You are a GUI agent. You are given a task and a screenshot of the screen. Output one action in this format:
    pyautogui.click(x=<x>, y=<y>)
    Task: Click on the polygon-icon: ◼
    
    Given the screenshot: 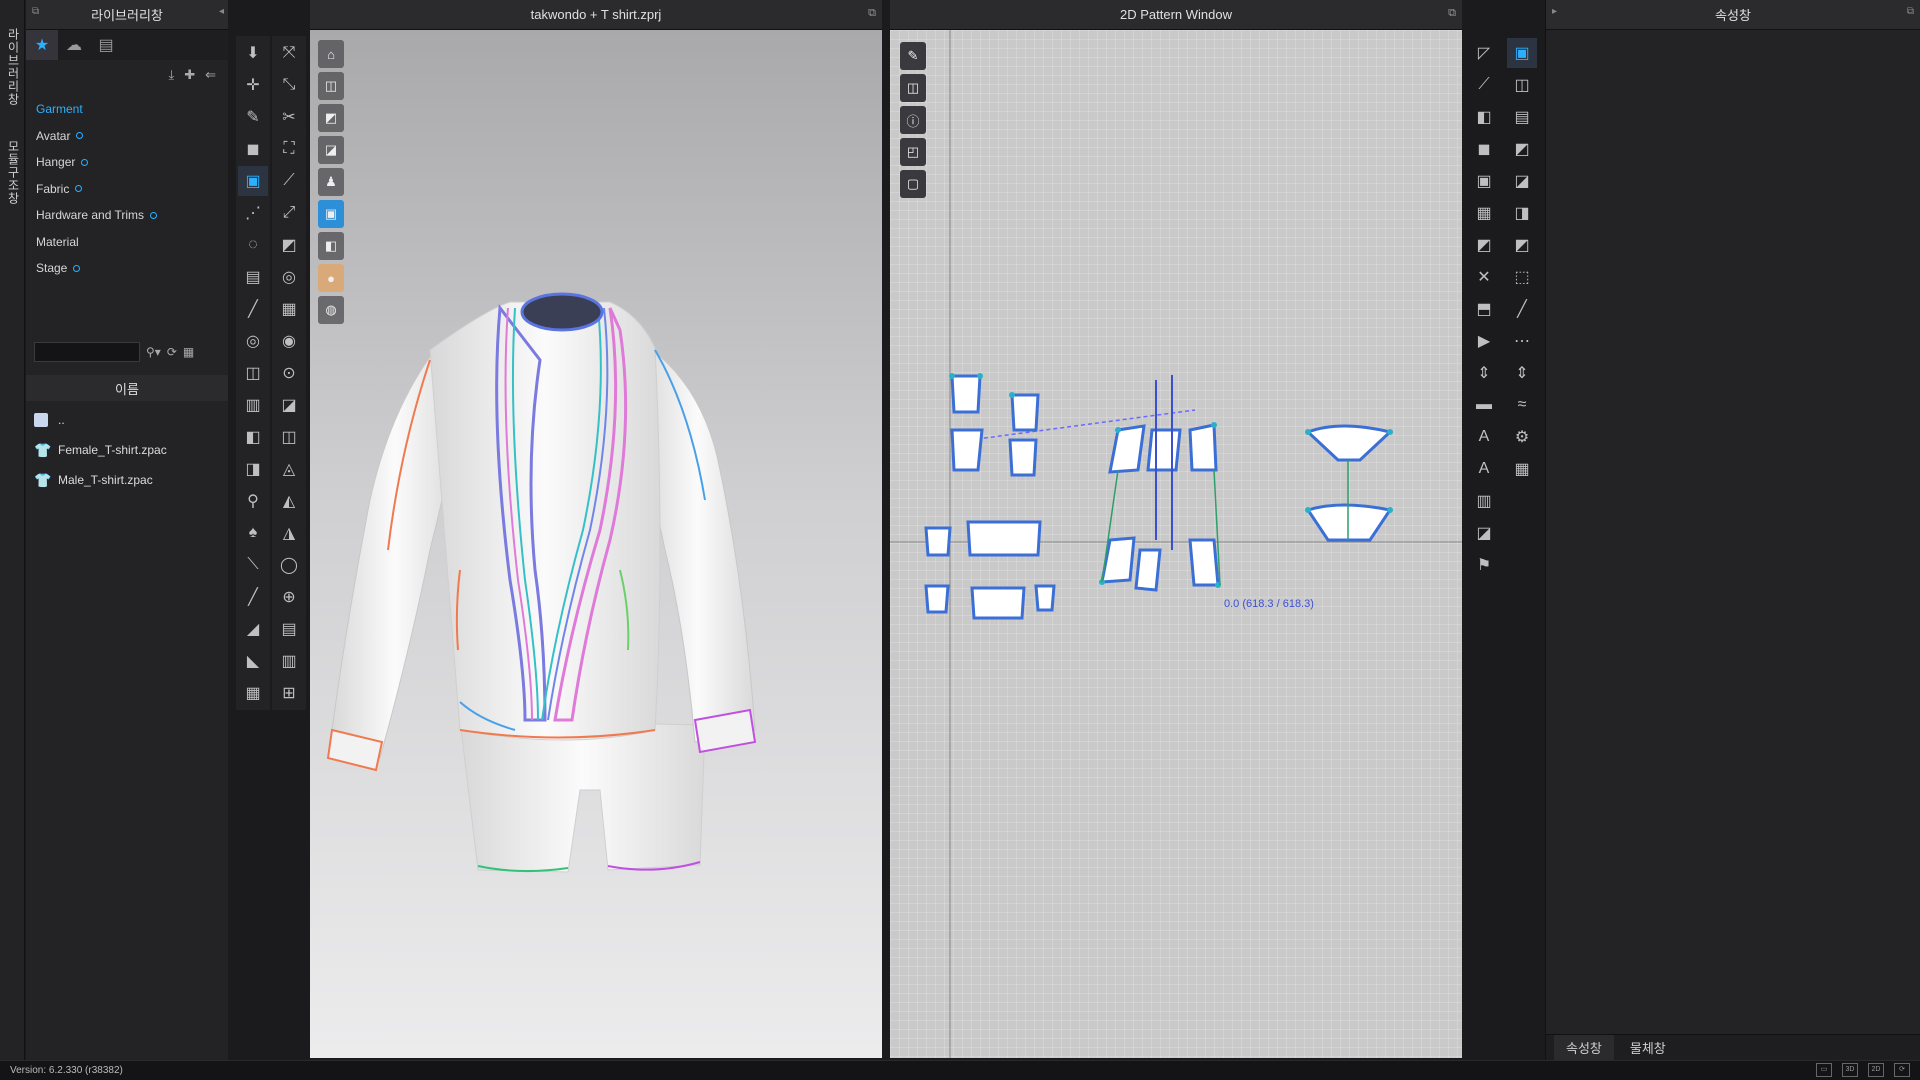 What is the action you would take?
    pyautogui.click(x=1484, y=149)
    